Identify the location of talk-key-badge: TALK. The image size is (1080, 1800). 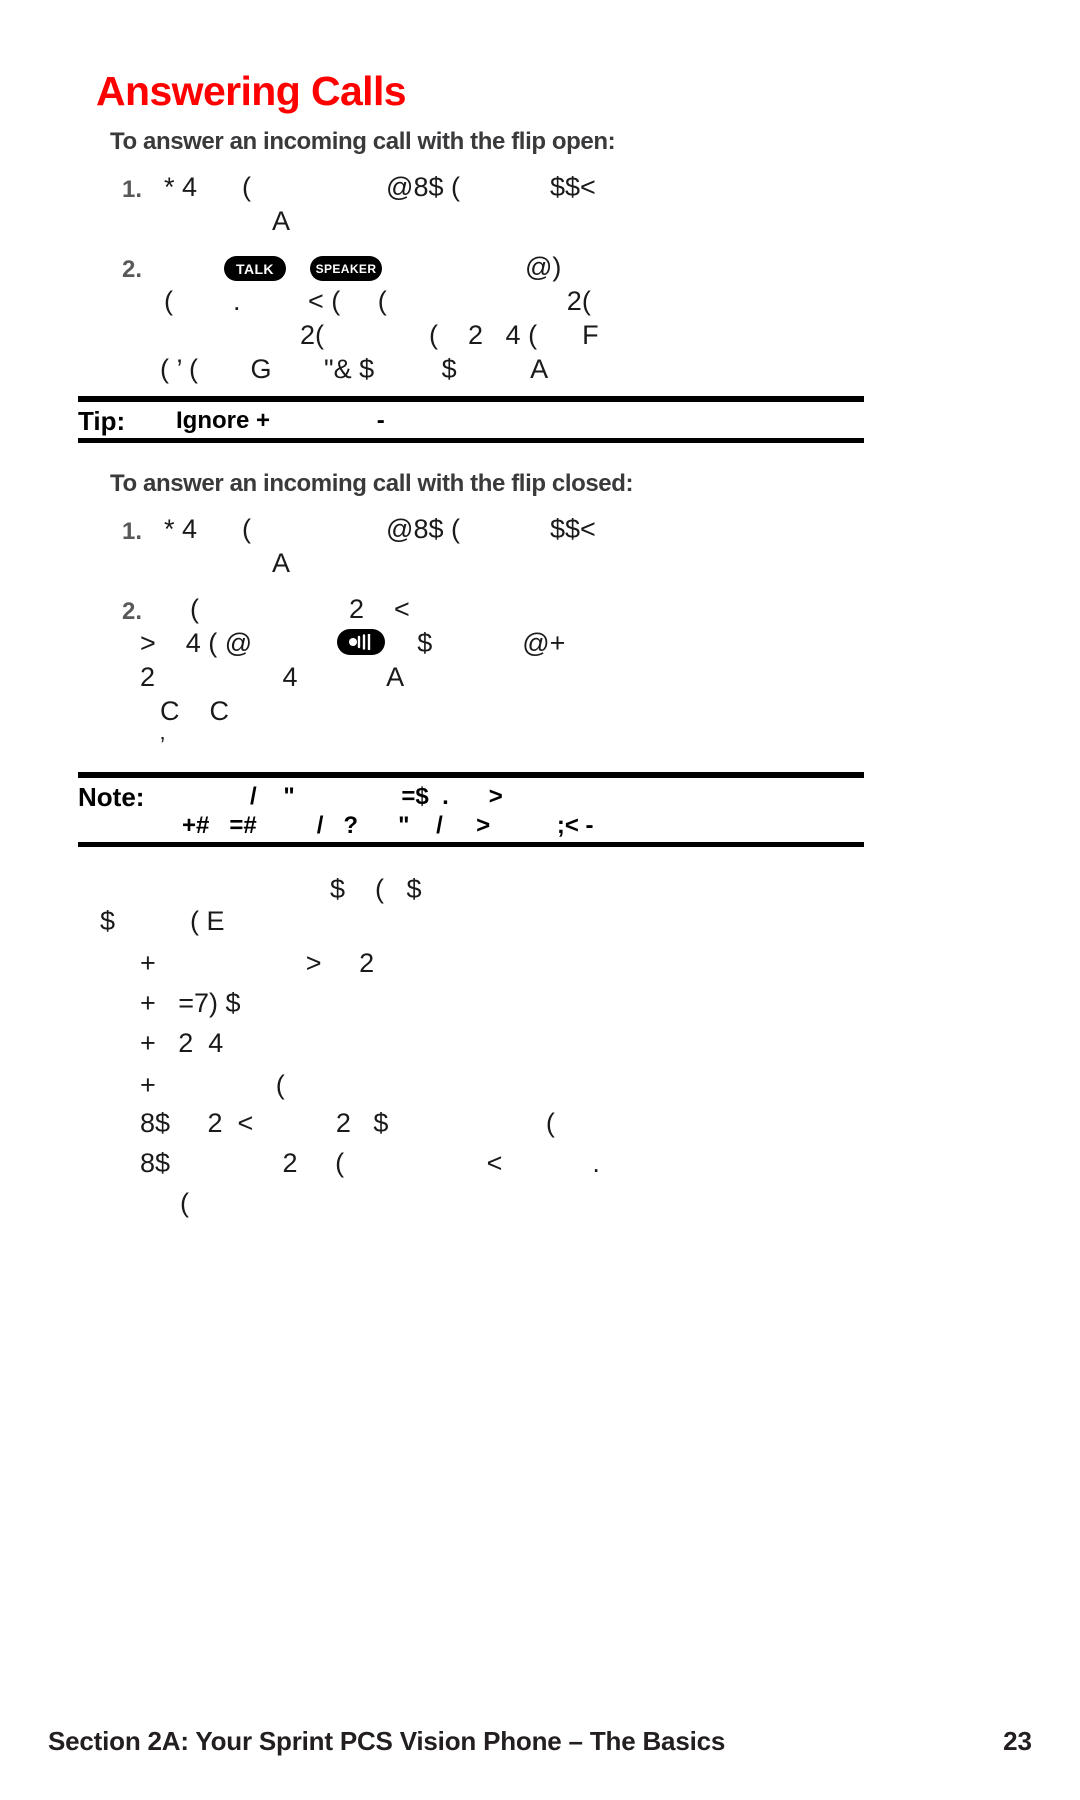
(255, 268).